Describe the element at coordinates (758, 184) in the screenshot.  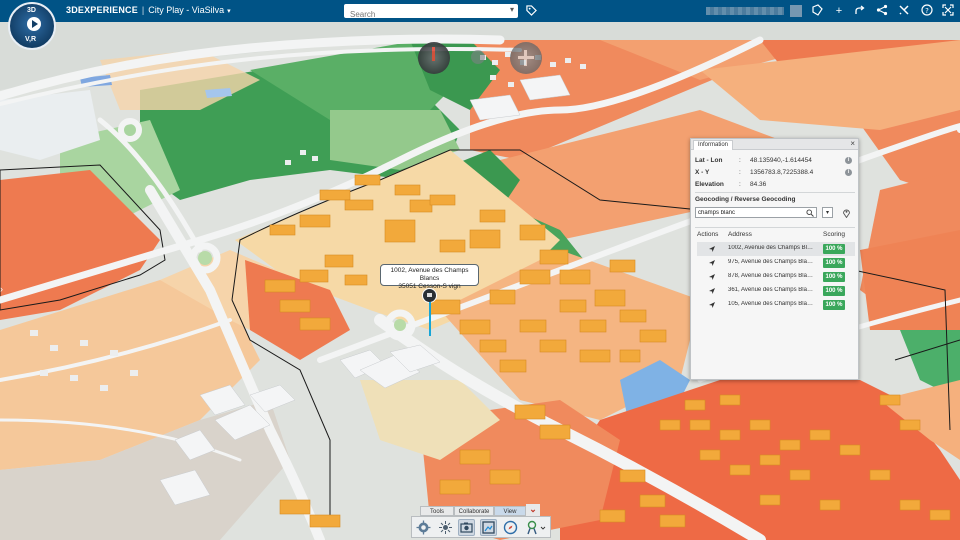
I see `field-value: 84.36` at that location.